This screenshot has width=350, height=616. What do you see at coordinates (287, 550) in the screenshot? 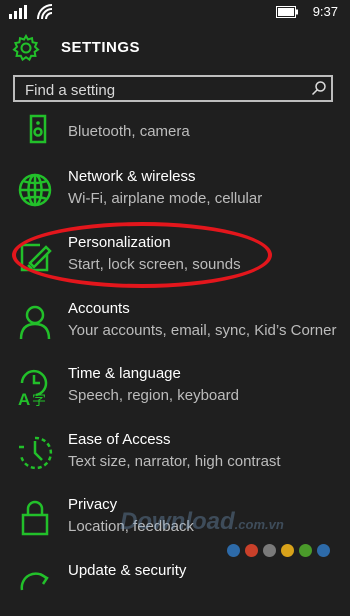
I see `dot-yellow` at bounding box center [287, 550].